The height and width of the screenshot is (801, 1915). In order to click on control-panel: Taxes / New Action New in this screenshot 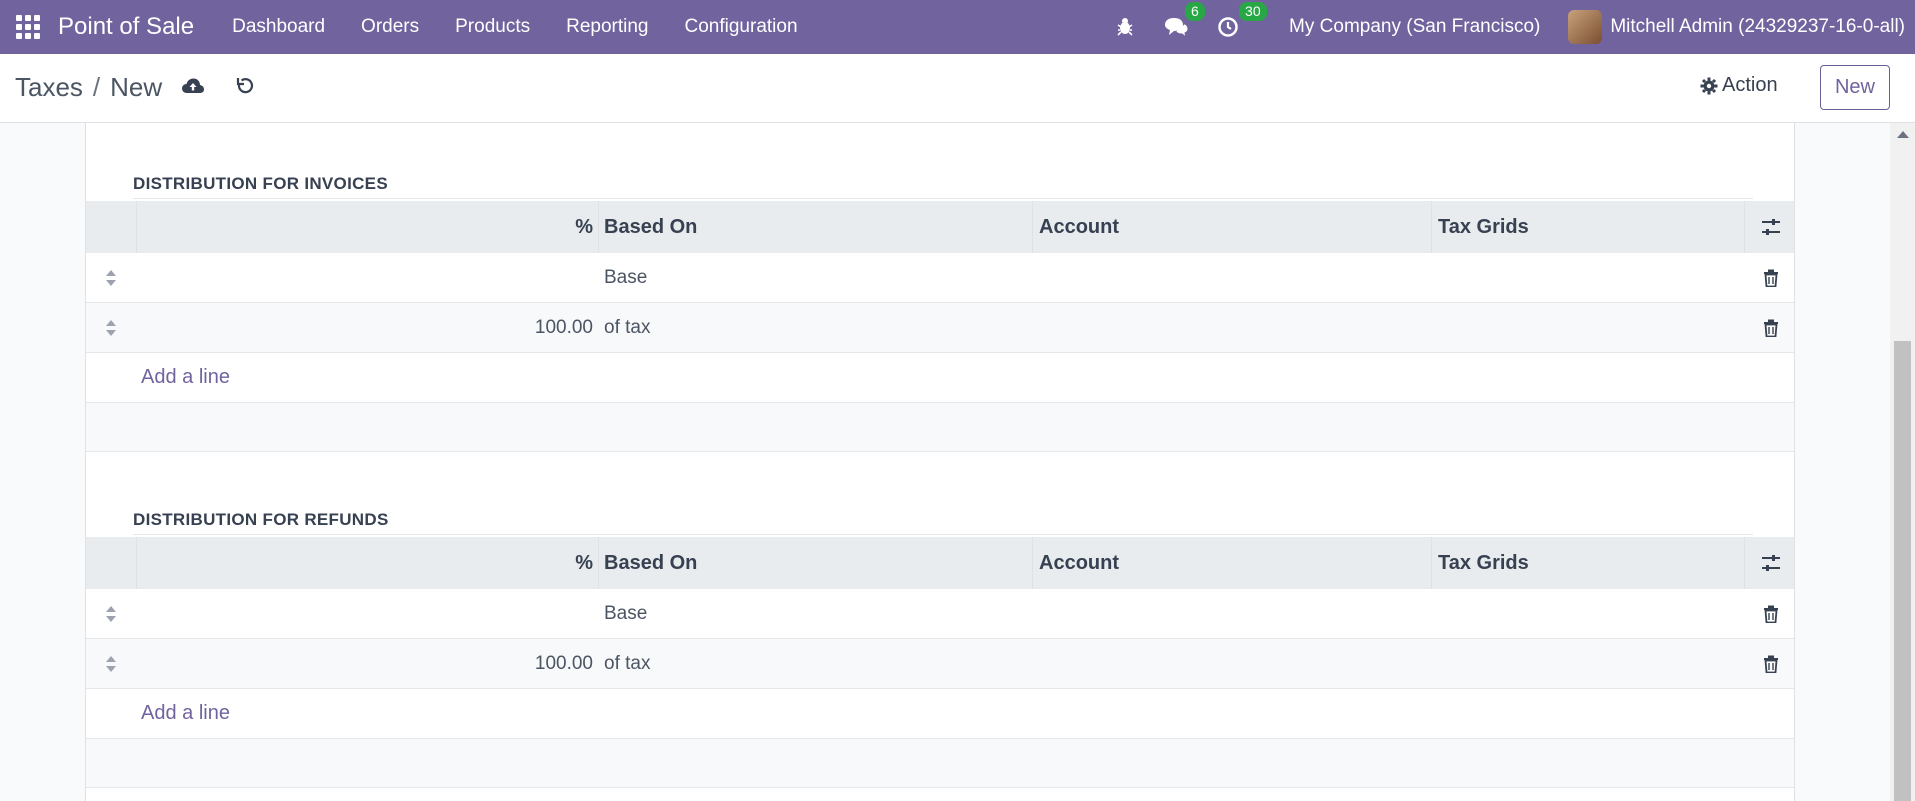, I will do `click(957, 88)`.